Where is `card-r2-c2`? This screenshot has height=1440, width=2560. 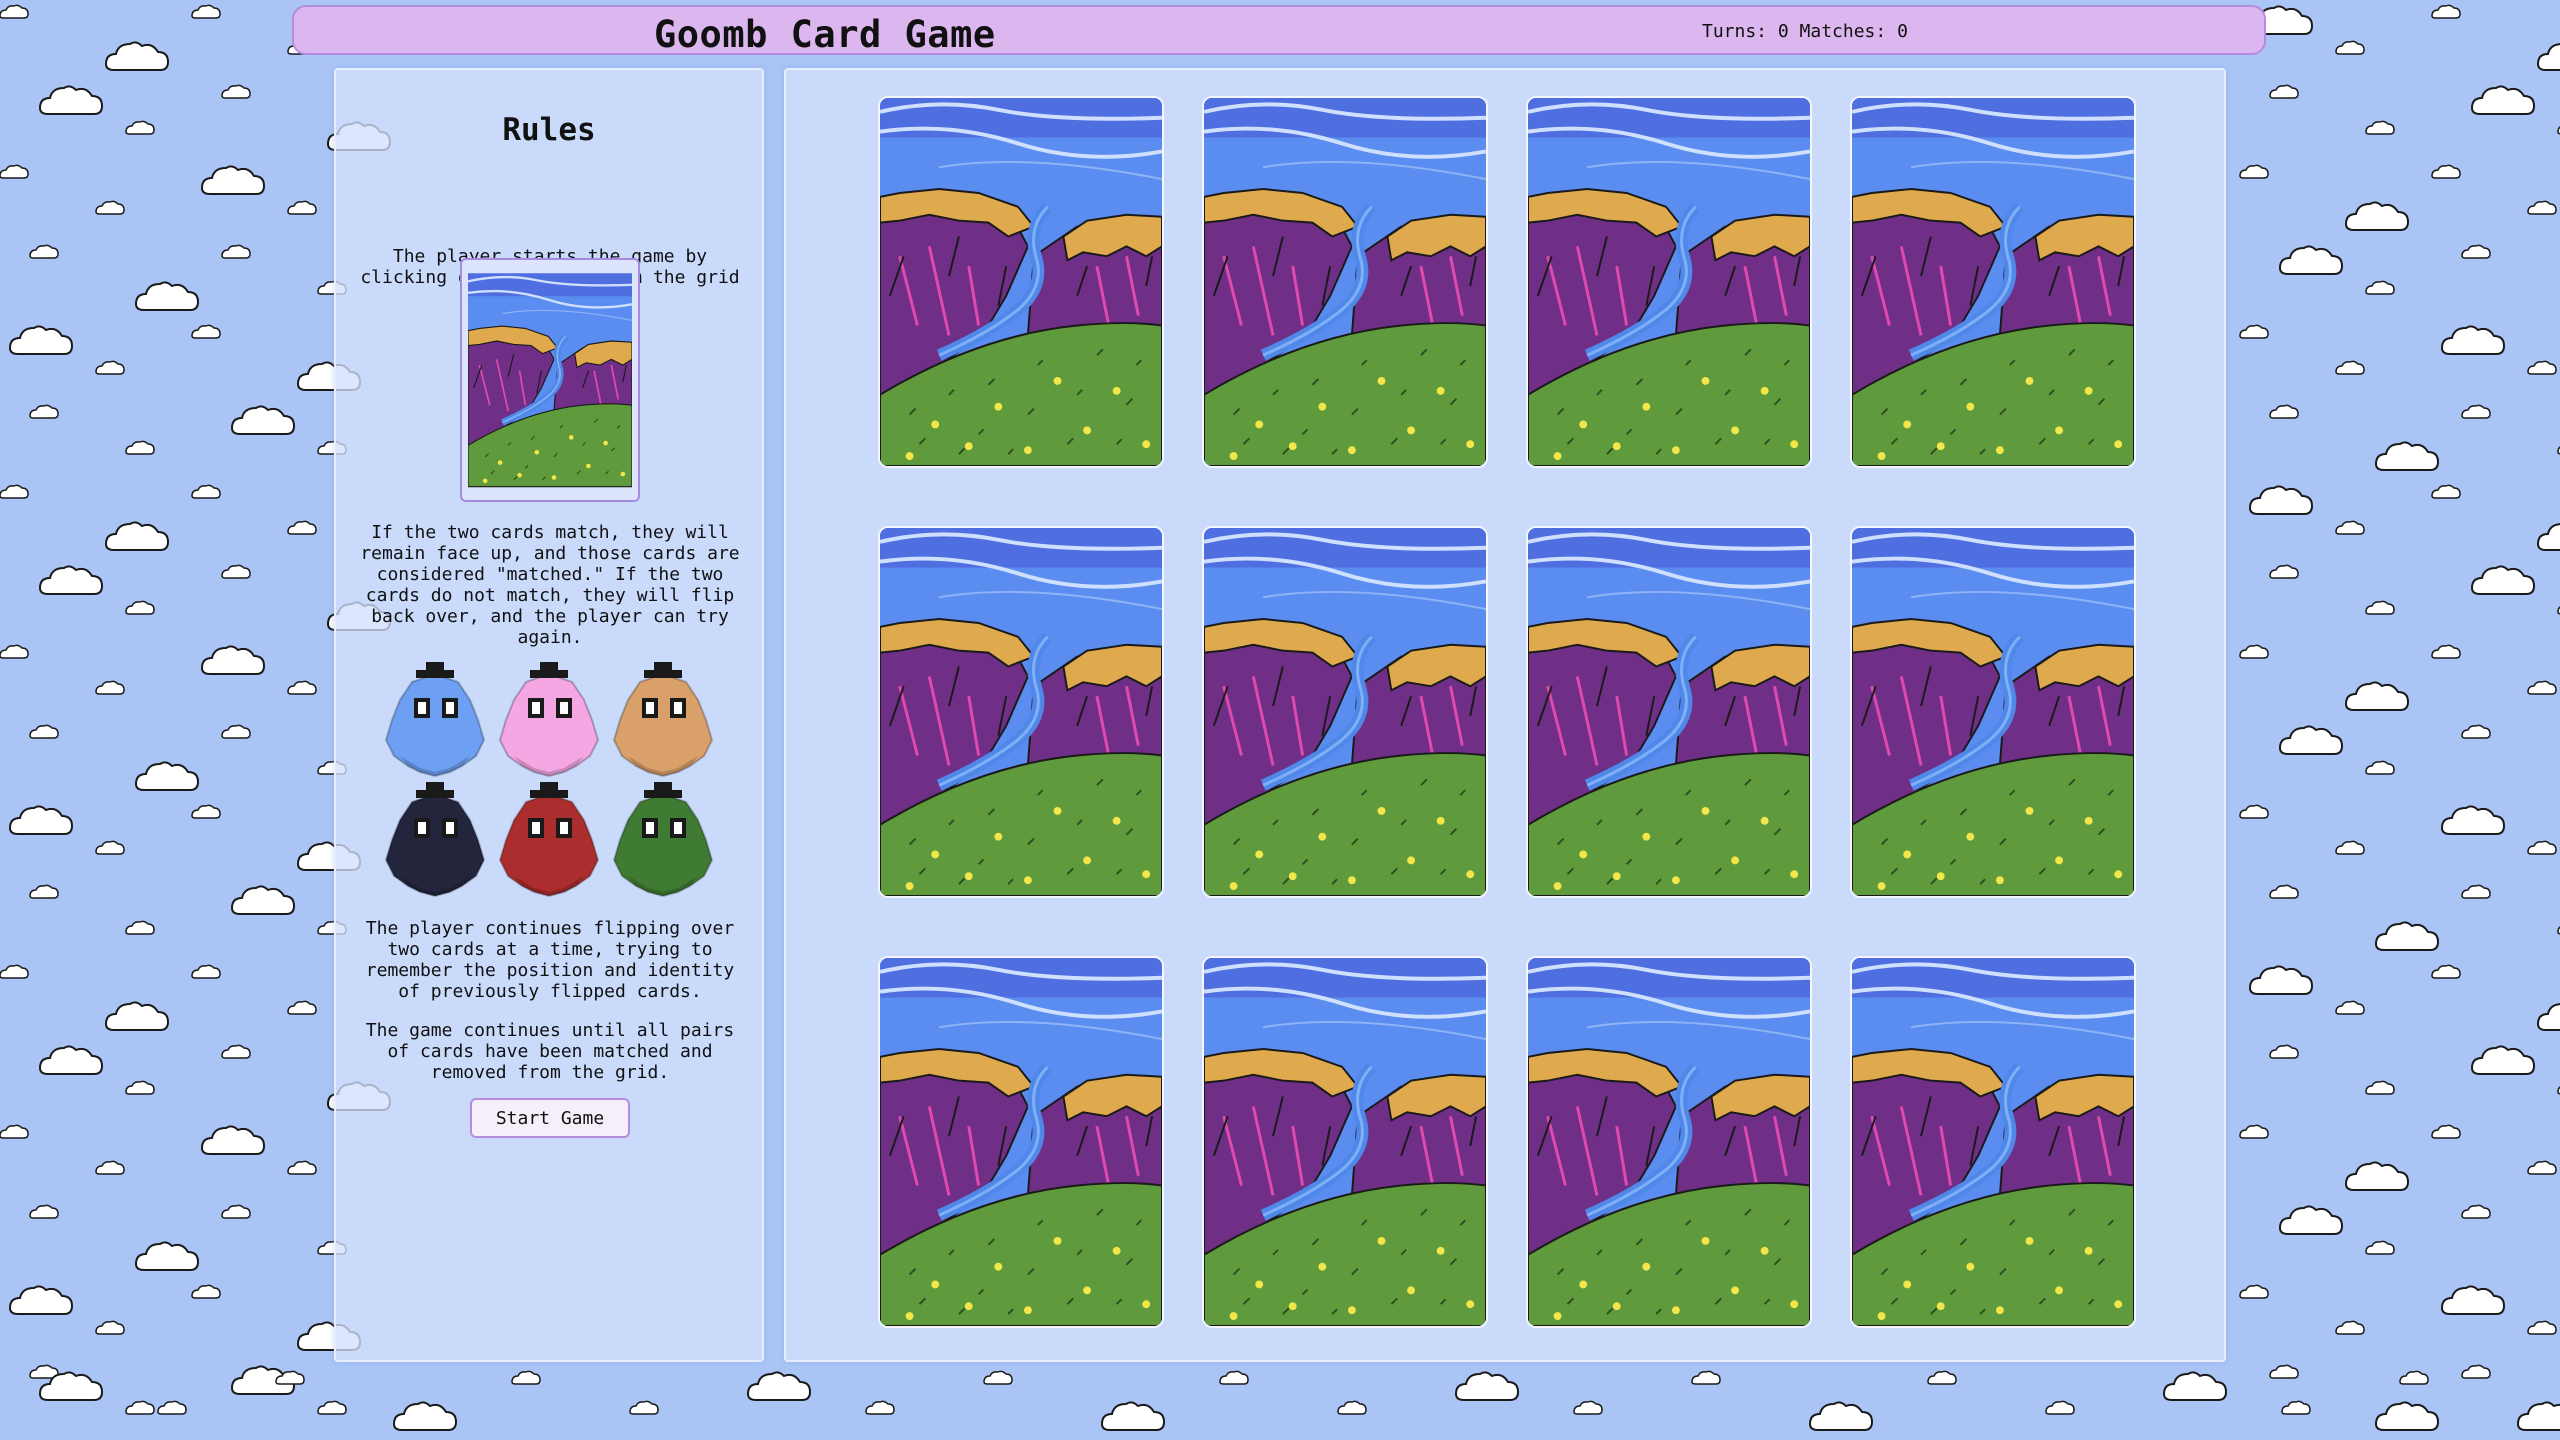
card-r2-c2 is located at coordinates (1345, 712).